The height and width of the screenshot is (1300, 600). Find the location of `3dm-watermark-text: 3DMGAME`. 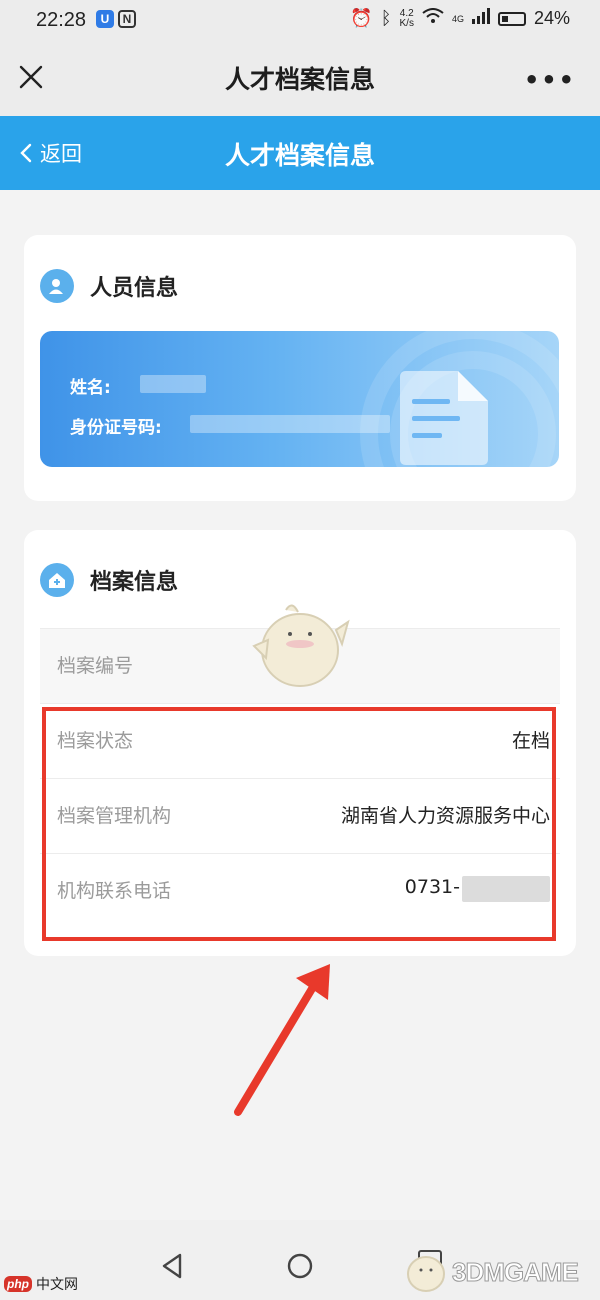

3dm-watermark-text: 3DMGAME is located at coordinates (516, 1271).